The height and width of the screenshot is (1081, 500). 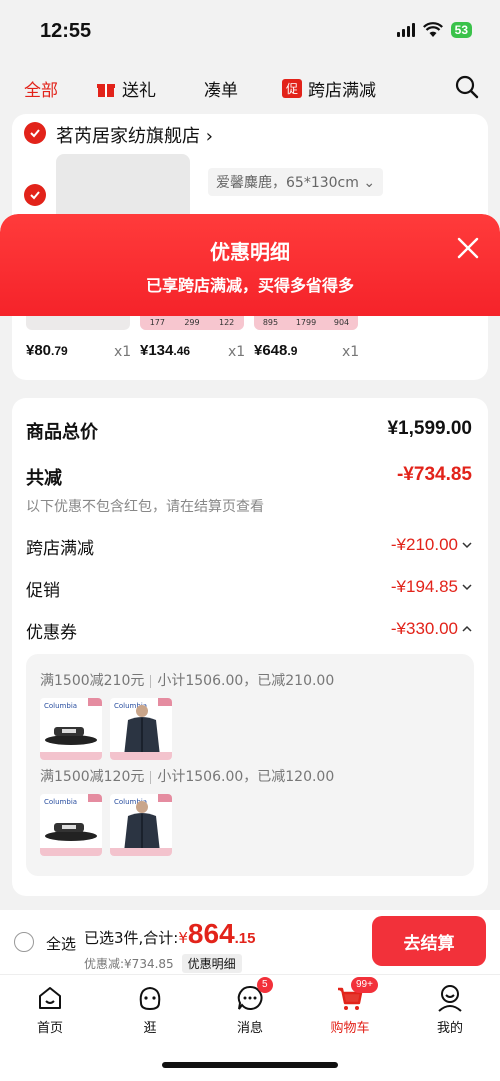 What do you see at coordinates (292, 351) in the screenshot?
I see `price-dec: .9` at bounding box center [292, 351].